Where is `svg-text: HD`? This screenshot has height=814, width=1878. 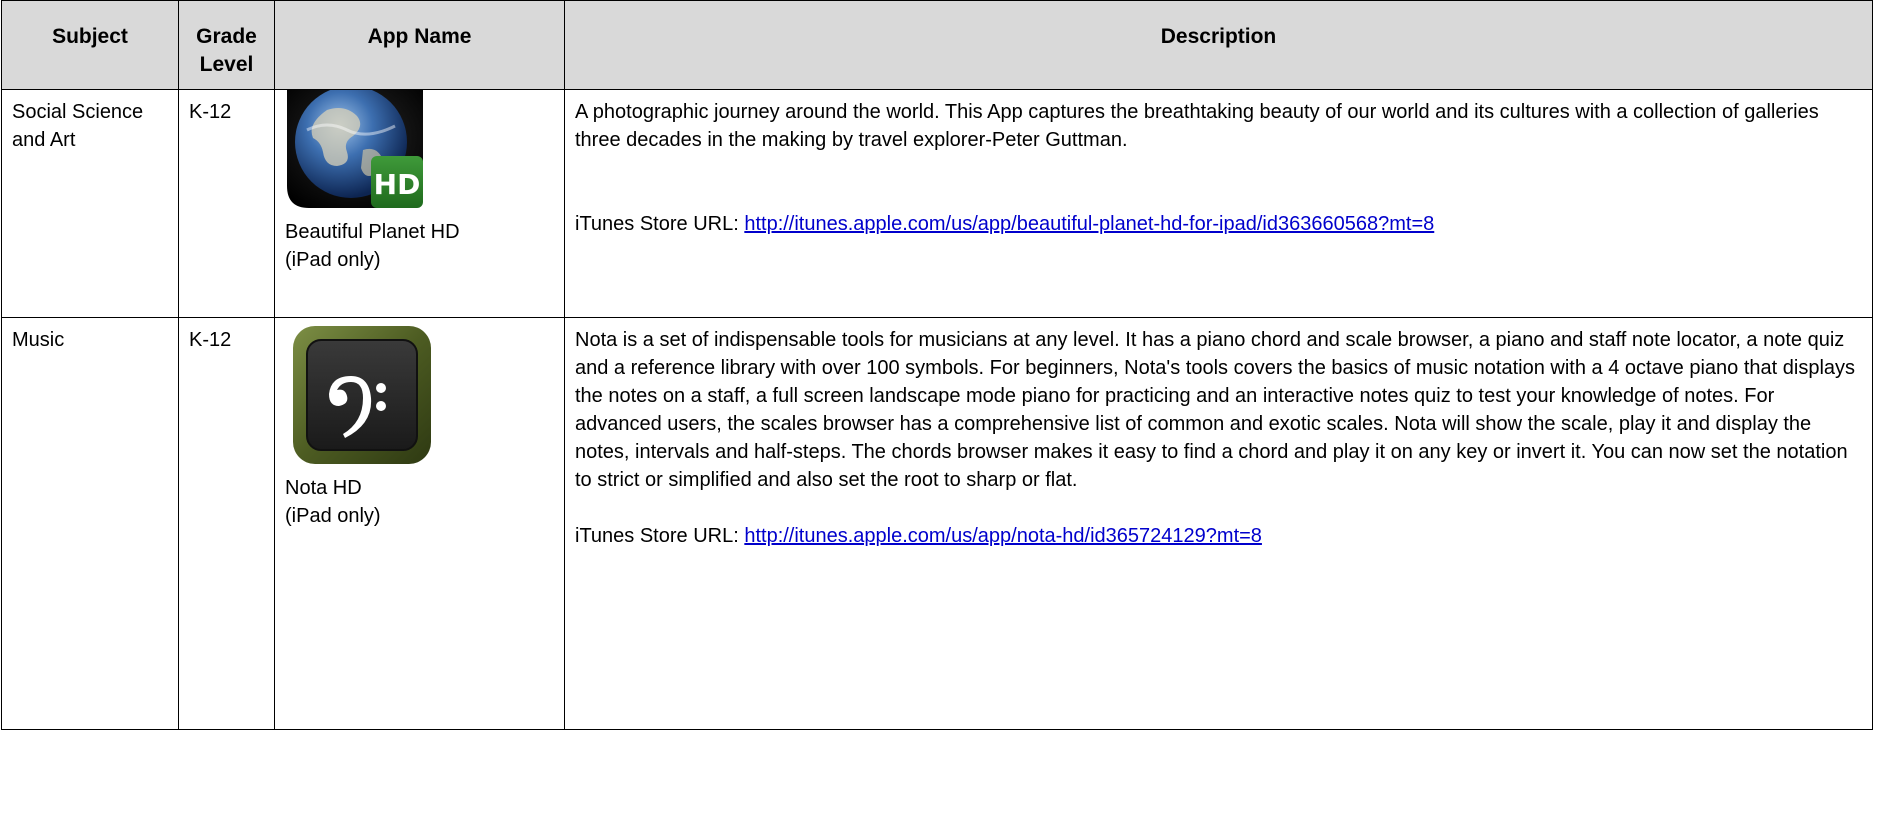
svg-text: HD is located at coordinates (397, 184).